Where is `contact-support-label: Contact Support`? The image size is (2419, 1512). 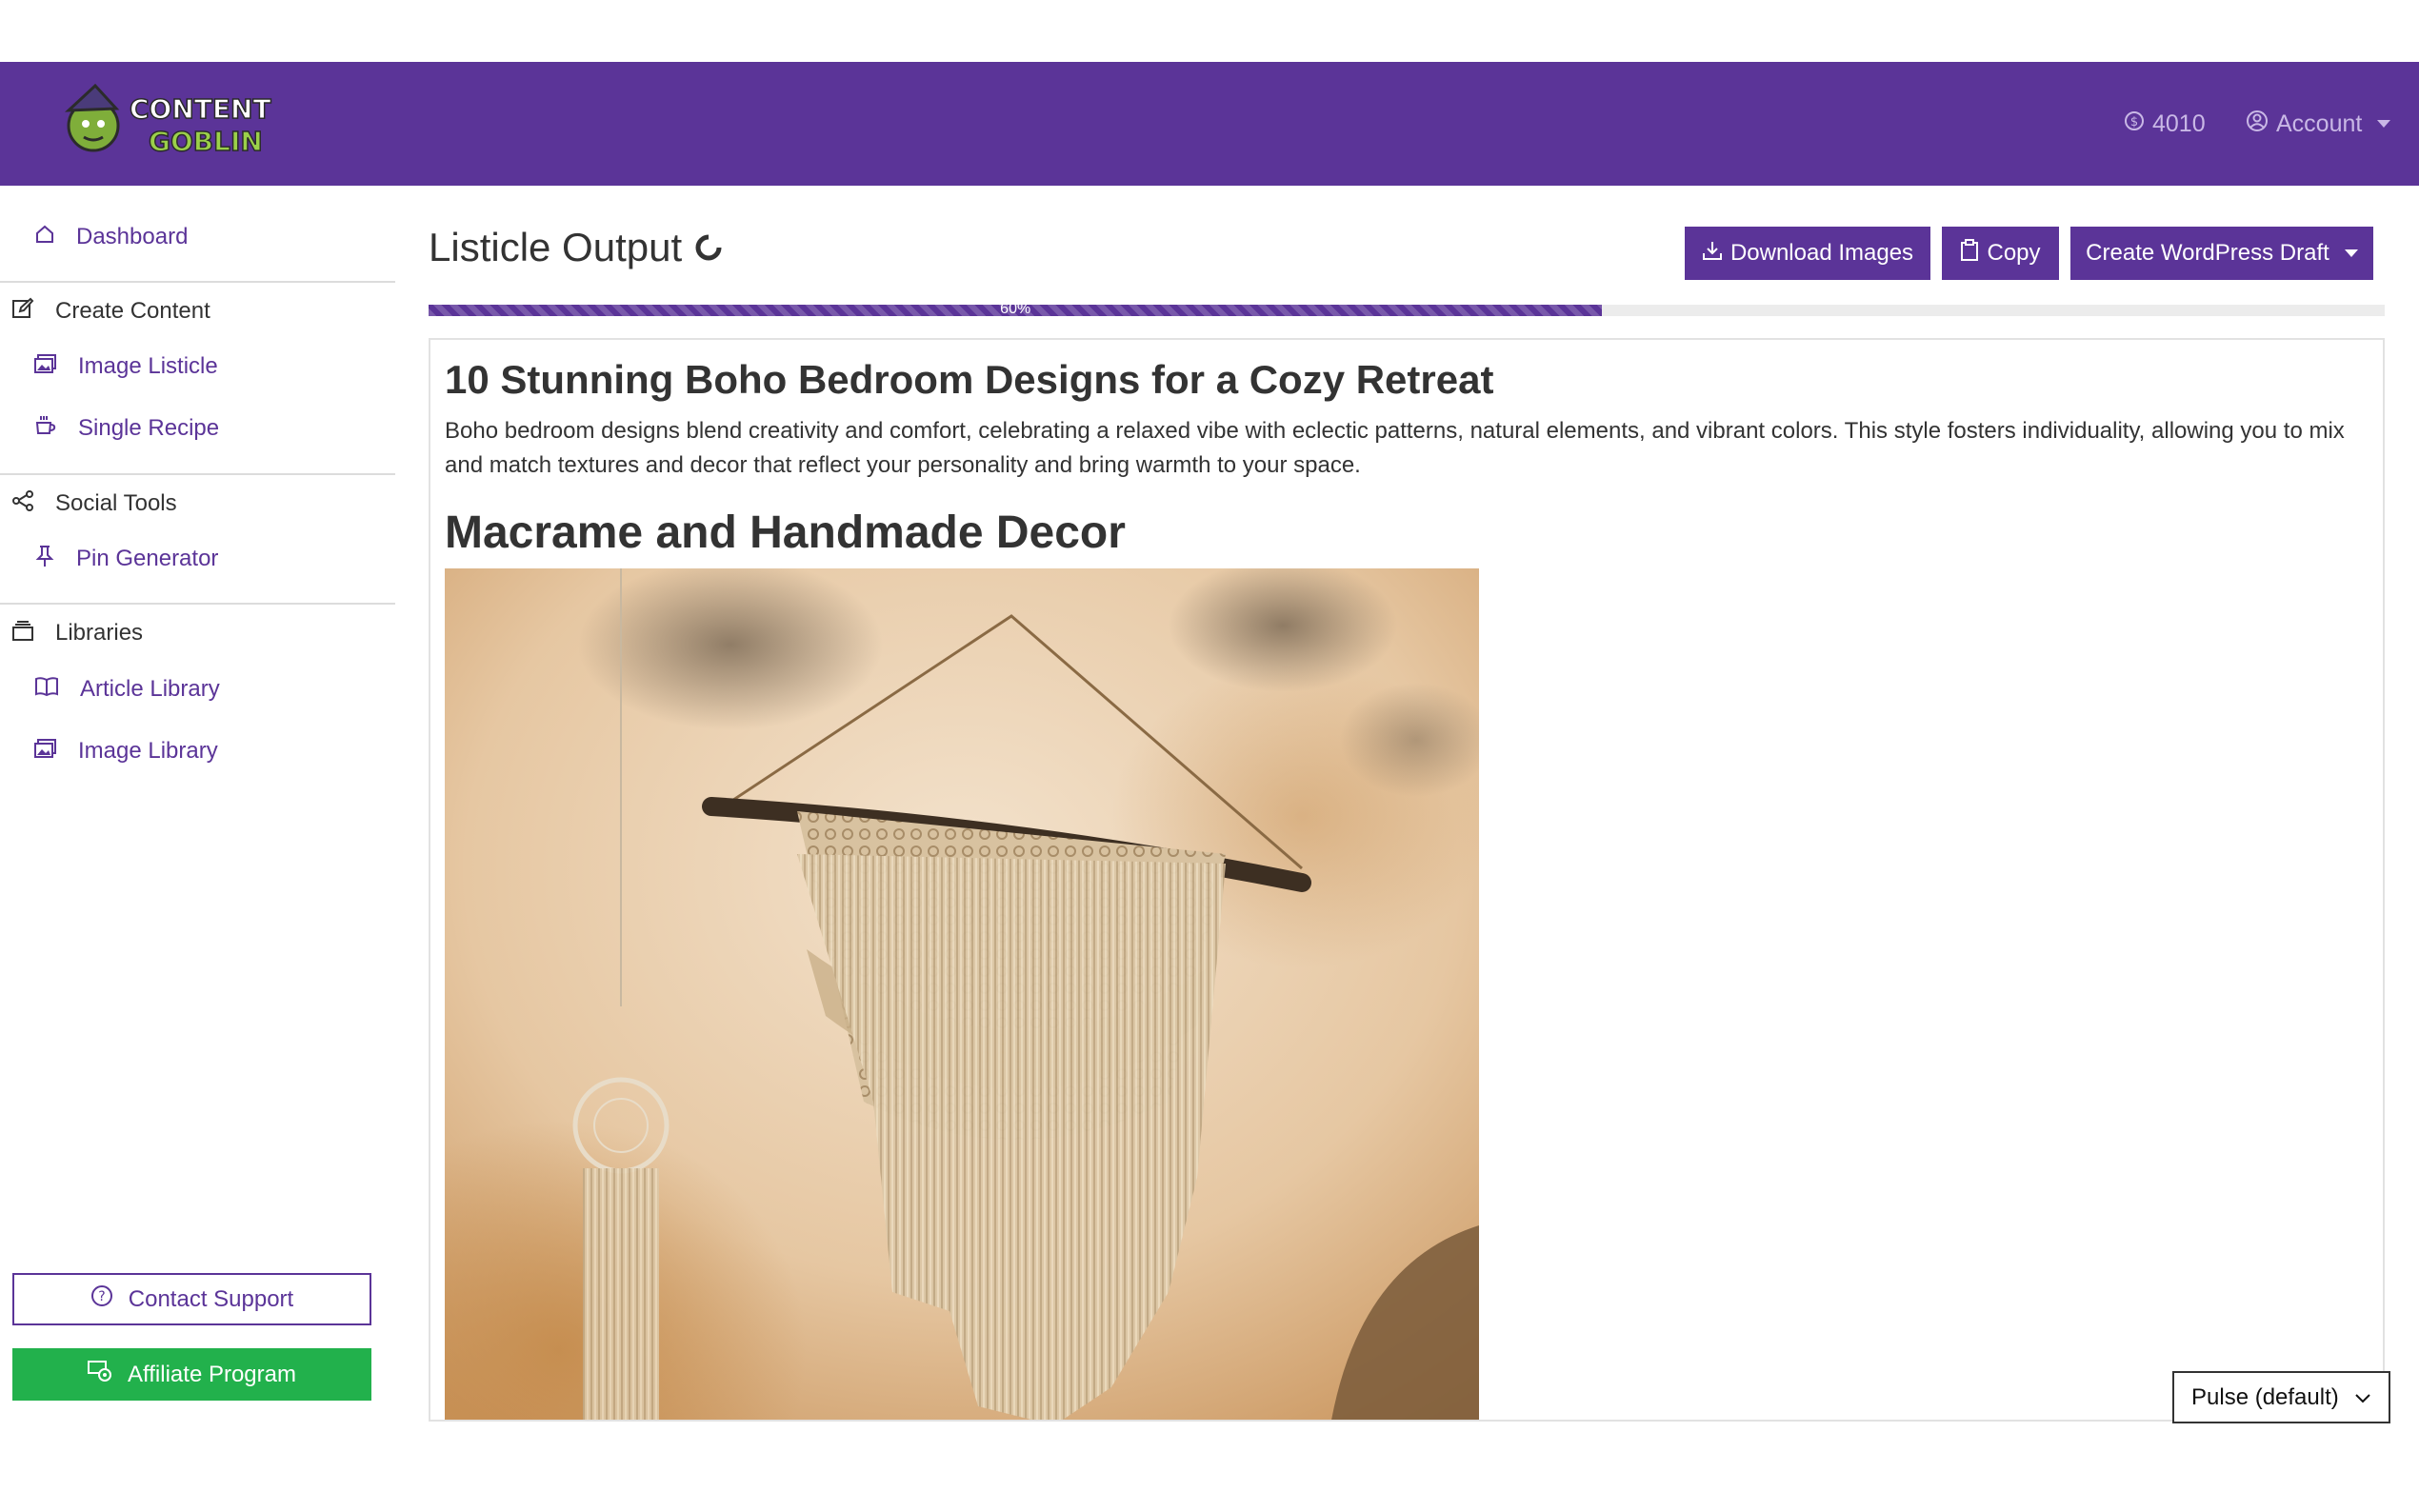 contact-support-label: Contact Support is located at coordinates (211, 1298).